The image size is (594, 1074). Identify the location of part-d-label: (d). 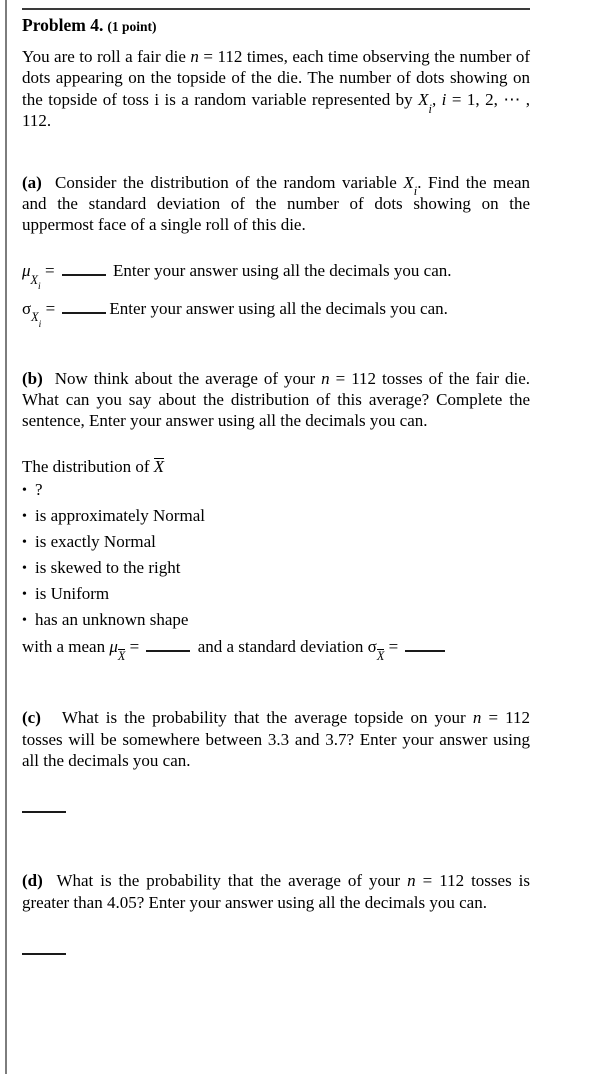
(32, 881).